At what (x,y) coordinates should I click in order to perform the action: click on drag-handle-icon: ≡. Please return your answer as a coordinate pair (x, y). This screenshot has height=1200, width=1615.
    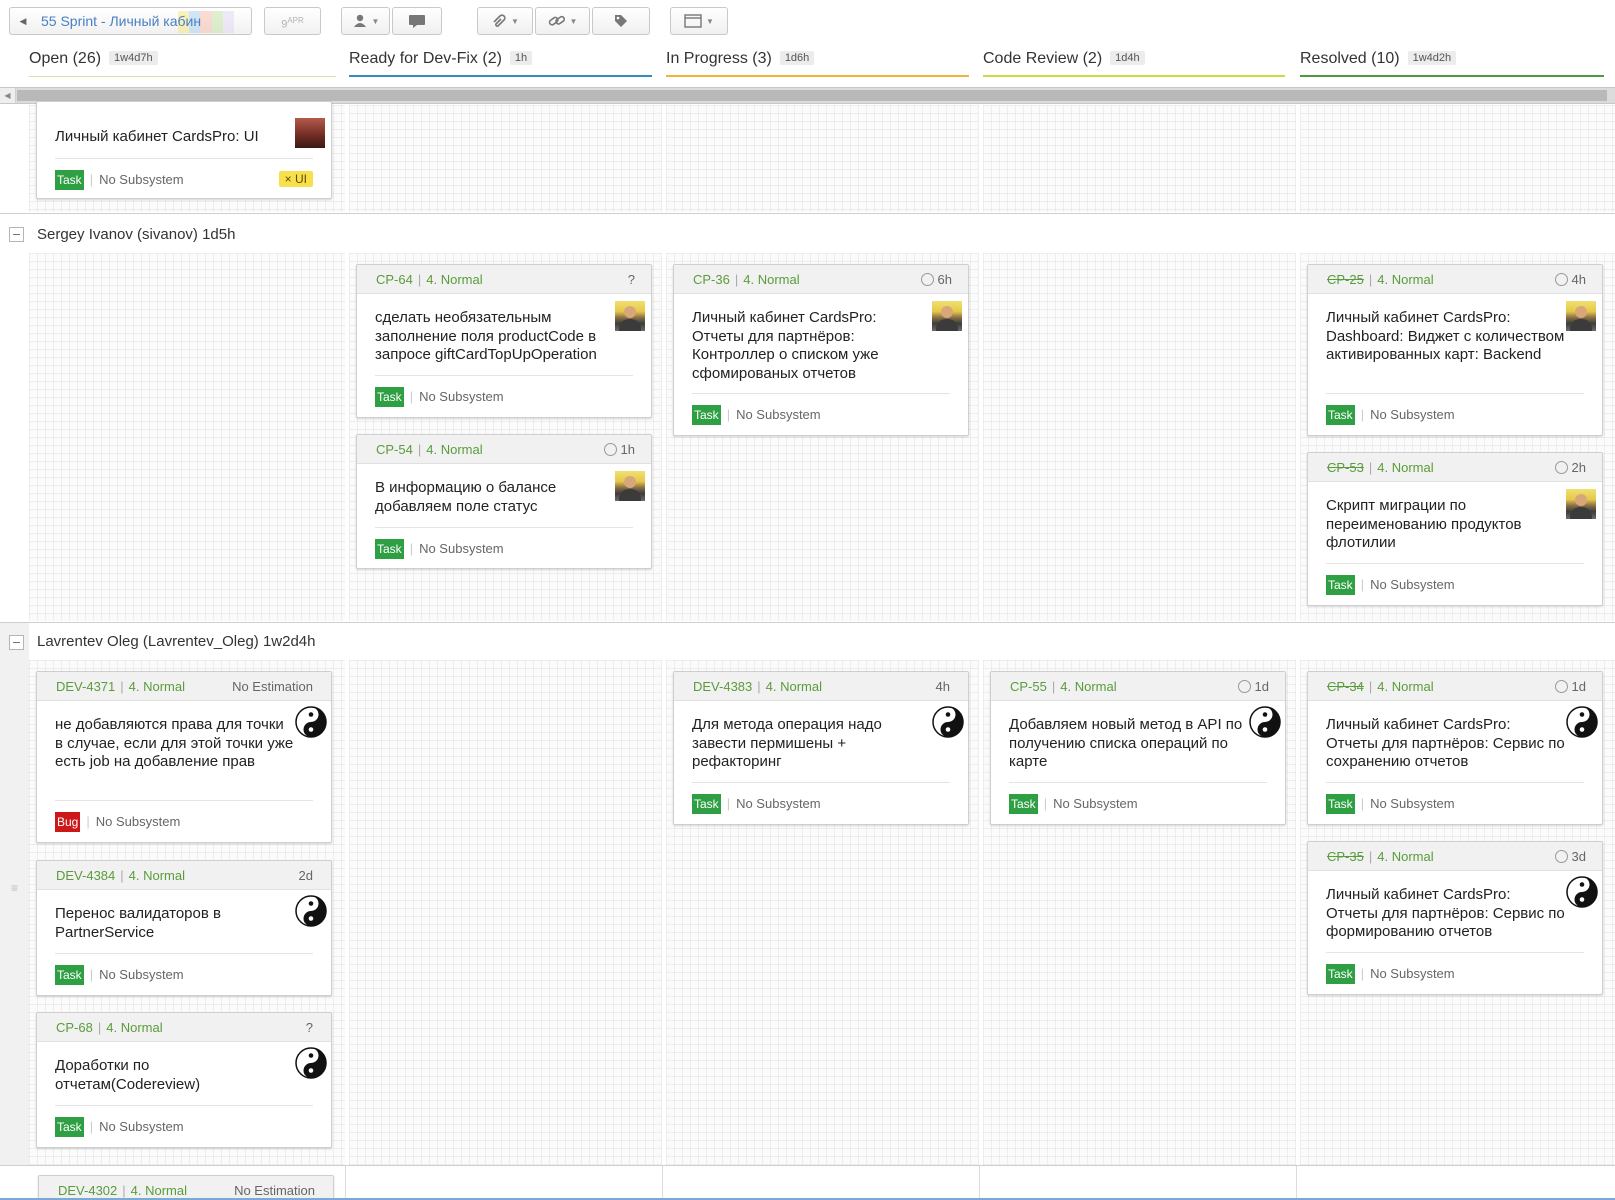
    Looking at the image, I should click on (14, 888).